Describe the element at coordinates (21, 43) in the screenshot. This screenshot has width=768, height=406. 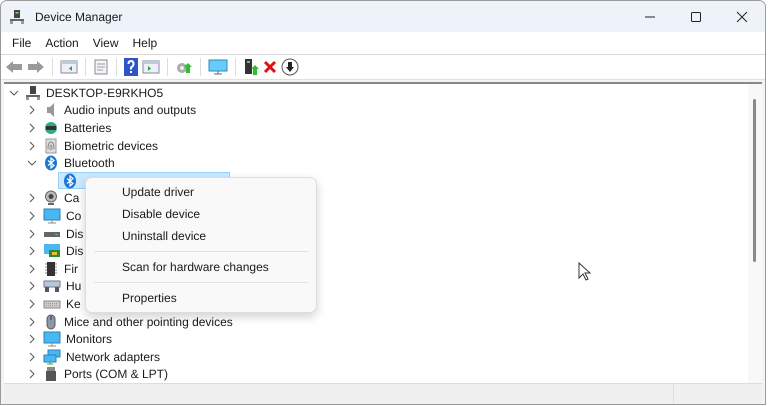
I see `menu-item: File` at that location.